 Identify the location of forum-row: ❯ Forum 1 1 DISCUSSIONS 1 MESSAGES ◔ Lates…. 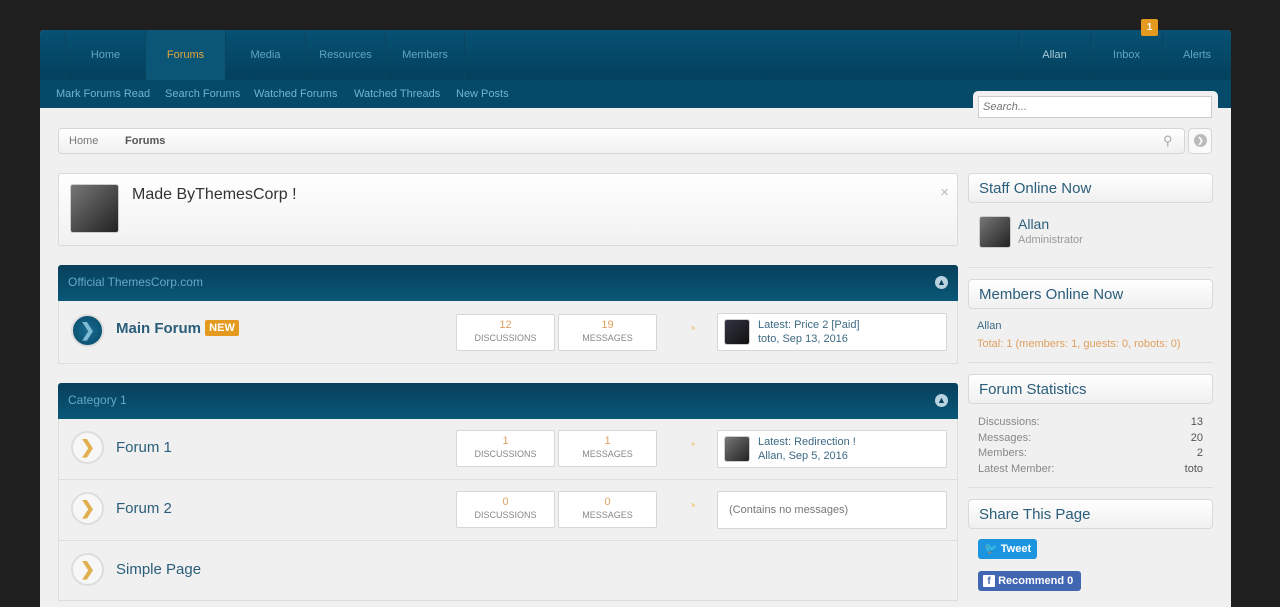
(508, 449).